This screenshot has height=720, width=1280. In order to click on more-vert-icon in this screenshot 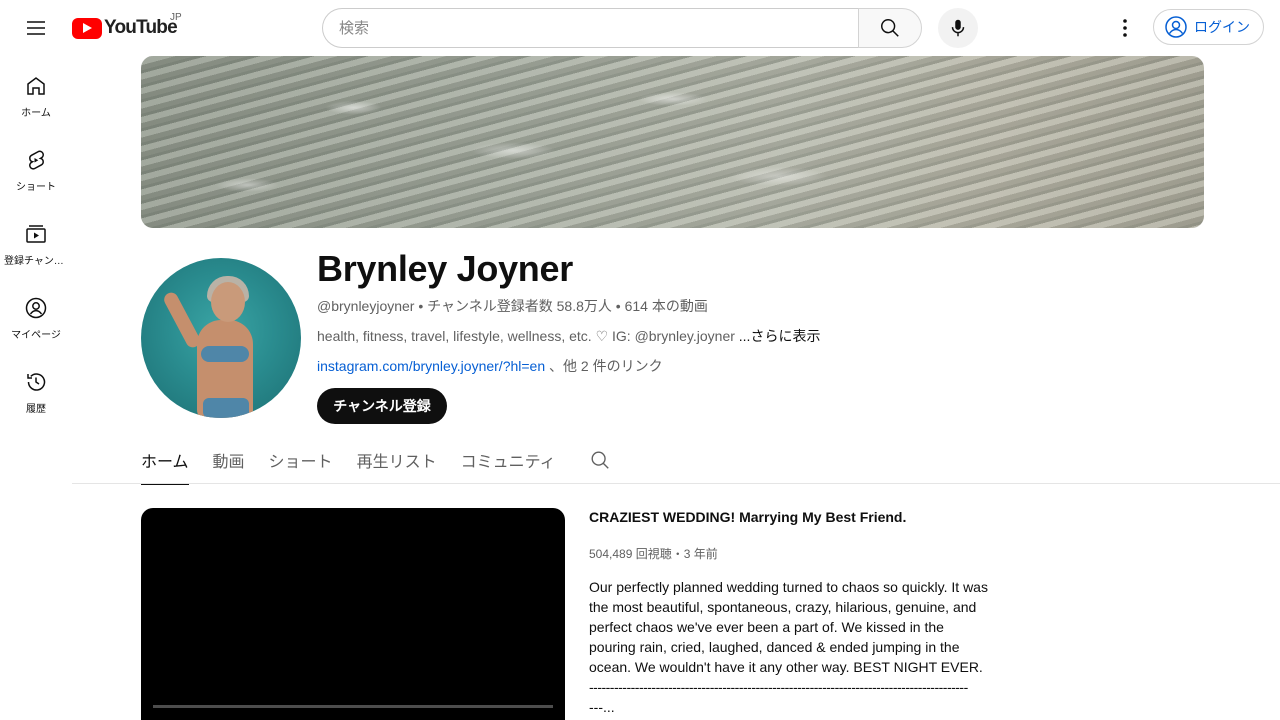, I will do `click(1125, 28)`.